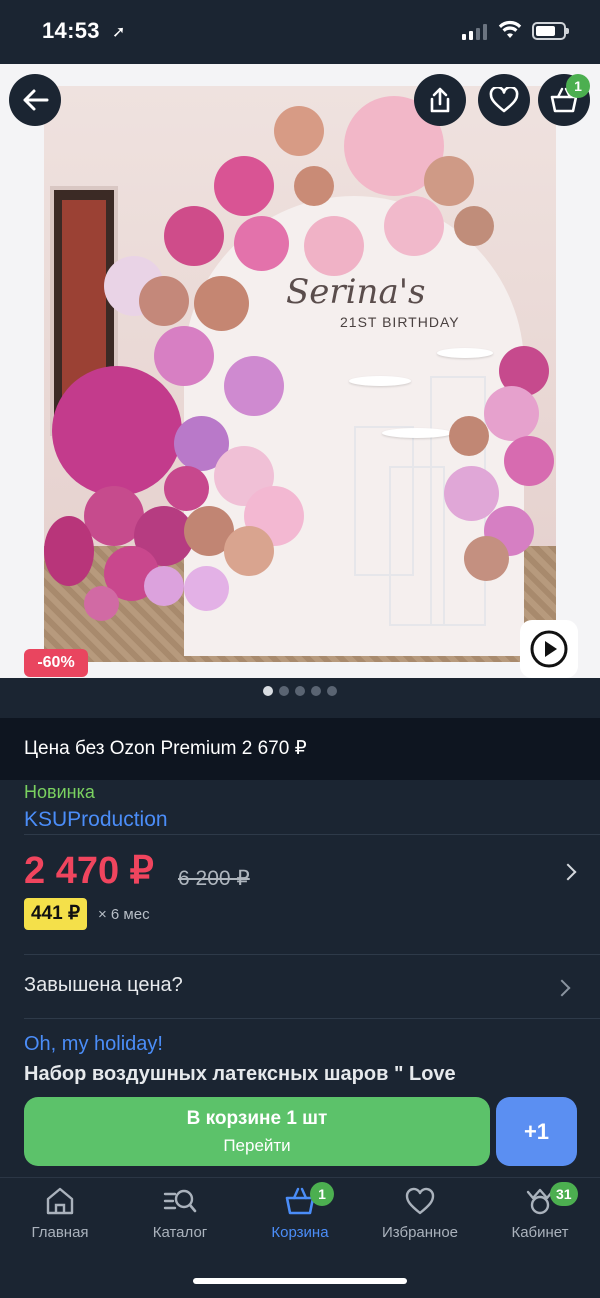 This screenshot has height=1298, width=600. Describe the element at coordinates (56, 914) in the screenshot. I see `installment-price-badge: 441 ₽` at that location.